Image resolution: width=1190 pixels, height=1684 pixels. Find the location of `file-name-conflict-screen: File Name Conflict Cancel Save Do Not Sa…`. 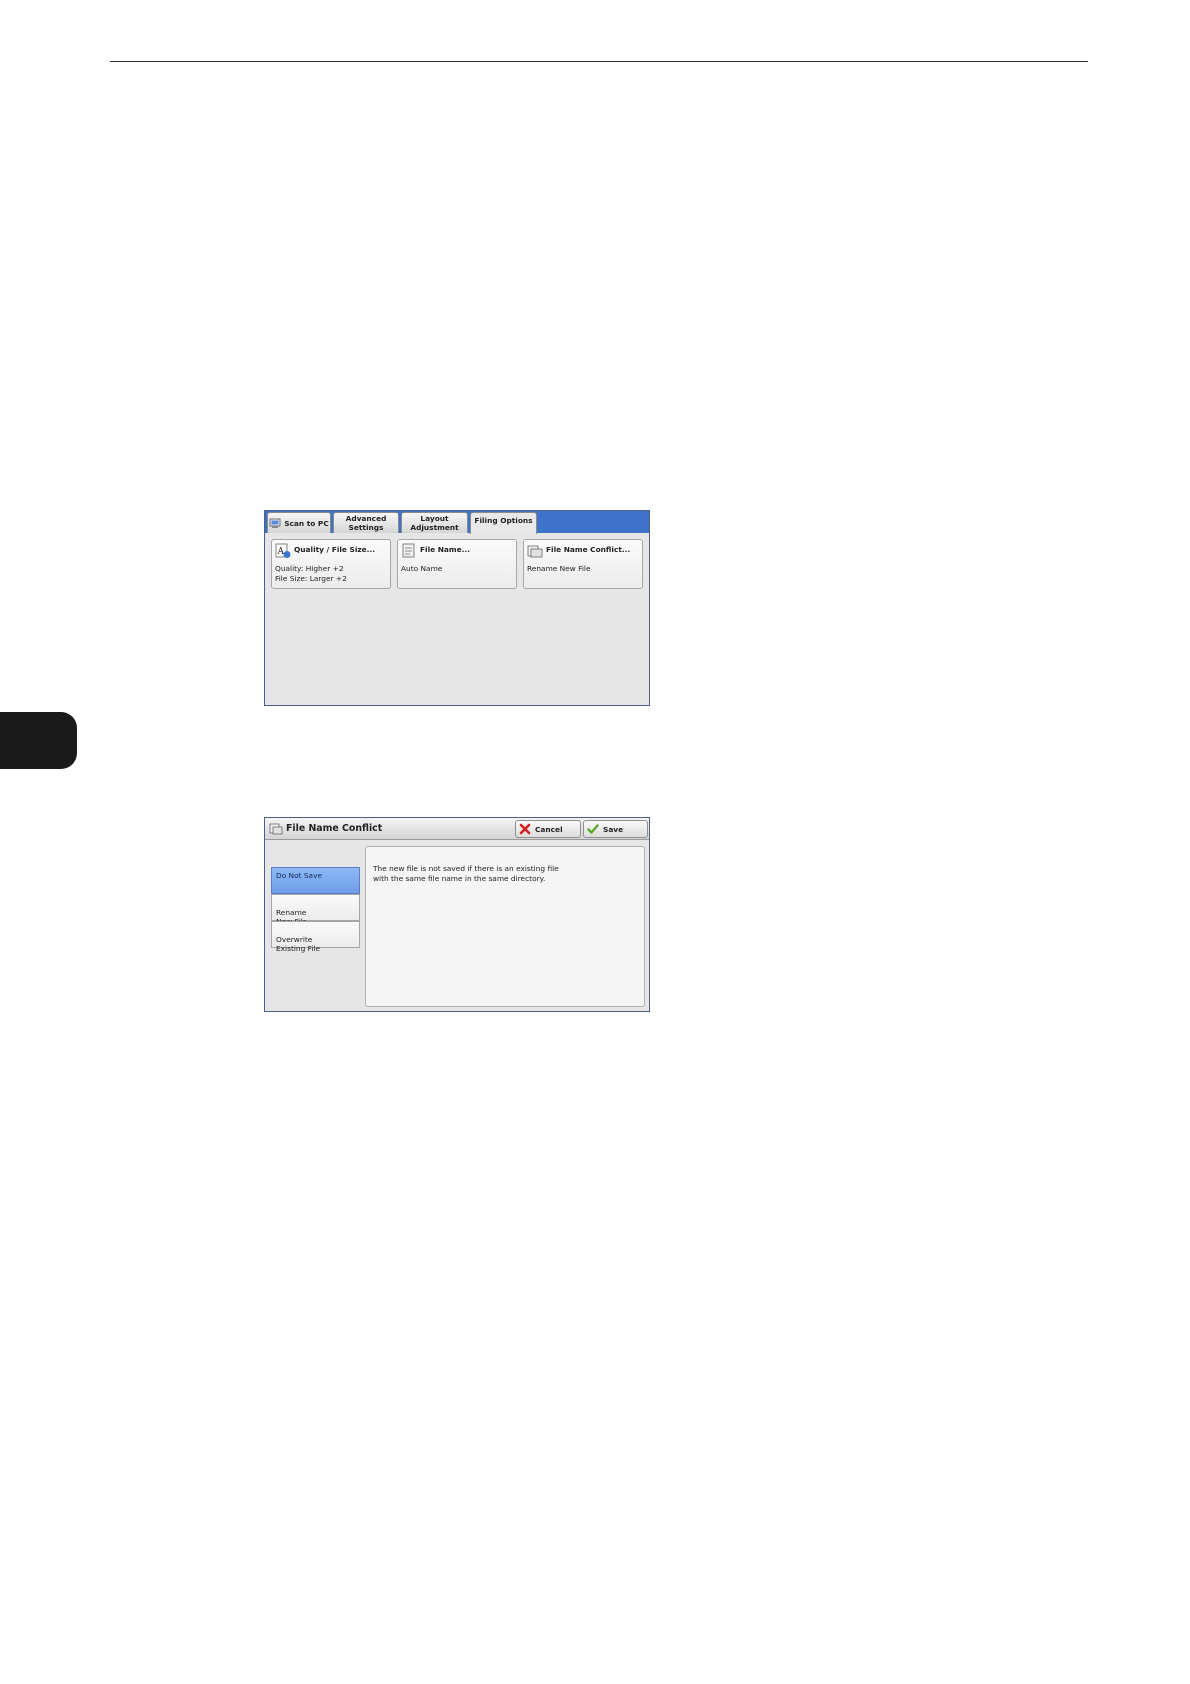

file-name-conflict-screen: File Name Conflict Cancel Save Do Not Sa… is located at coordinates (457, 914).